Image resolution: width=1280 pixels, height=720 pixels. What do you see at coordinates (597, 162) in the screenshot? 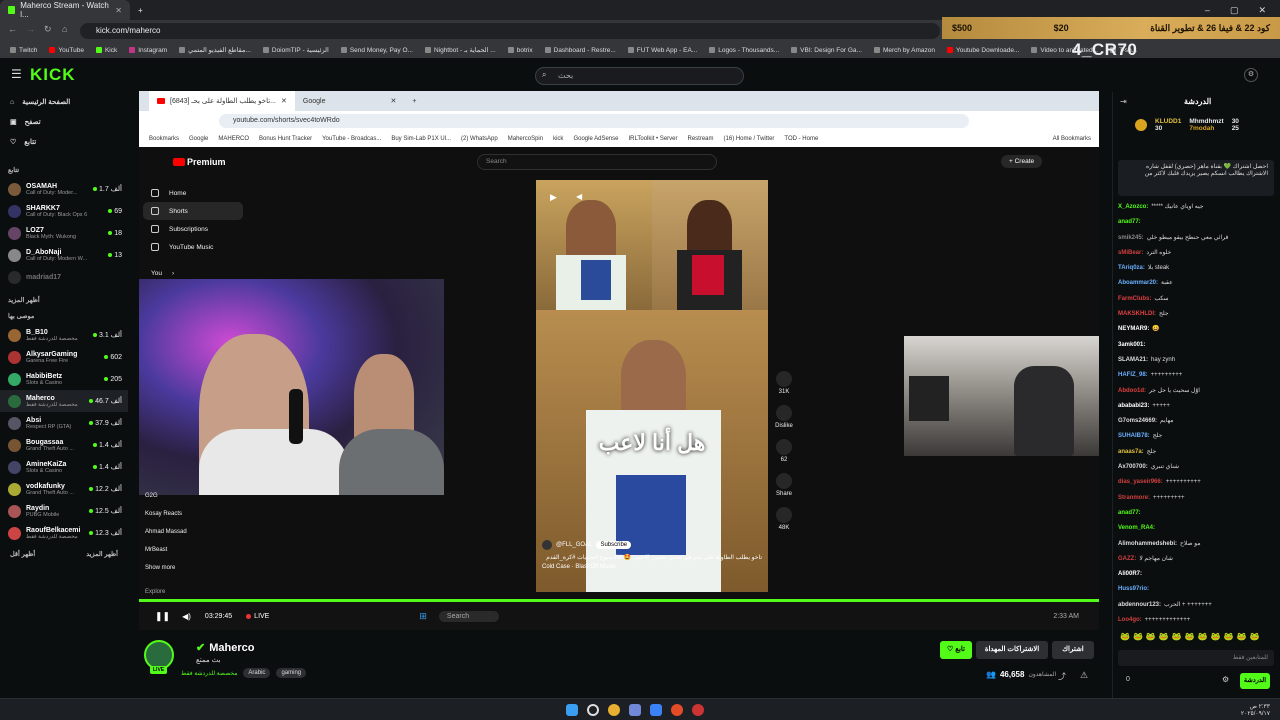
I see `youtube-search-input: Search` at bounding box center [597, 162].